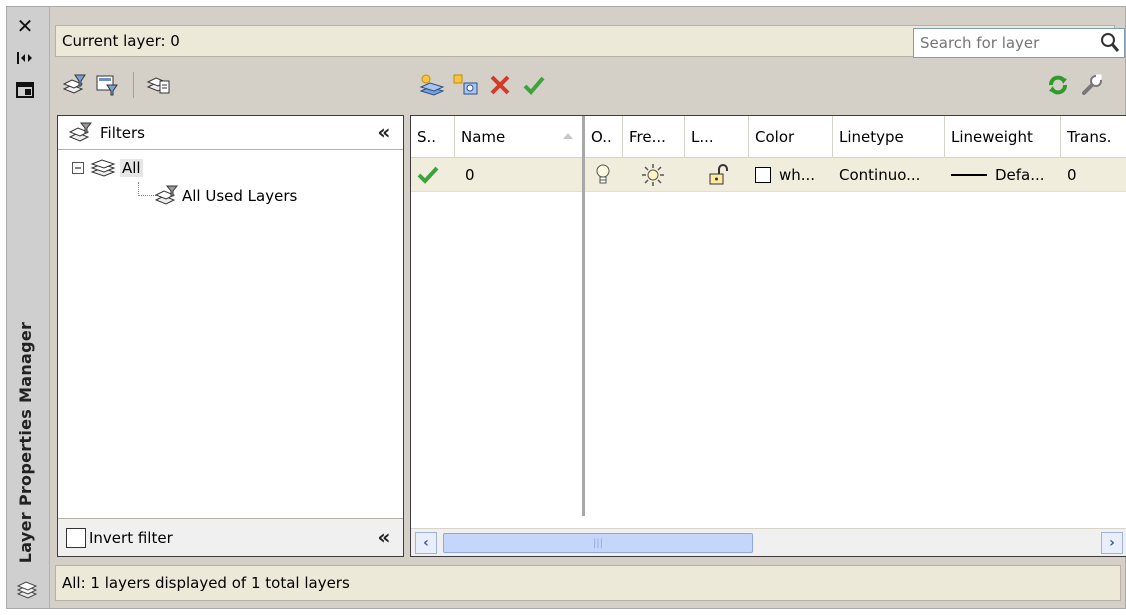 The height and width of the screenshot is (615, 1126). What do you see at coordinates (791, 137) in the screenshot?
I see `column-header-color: Color` at bounding box center [791, 137].